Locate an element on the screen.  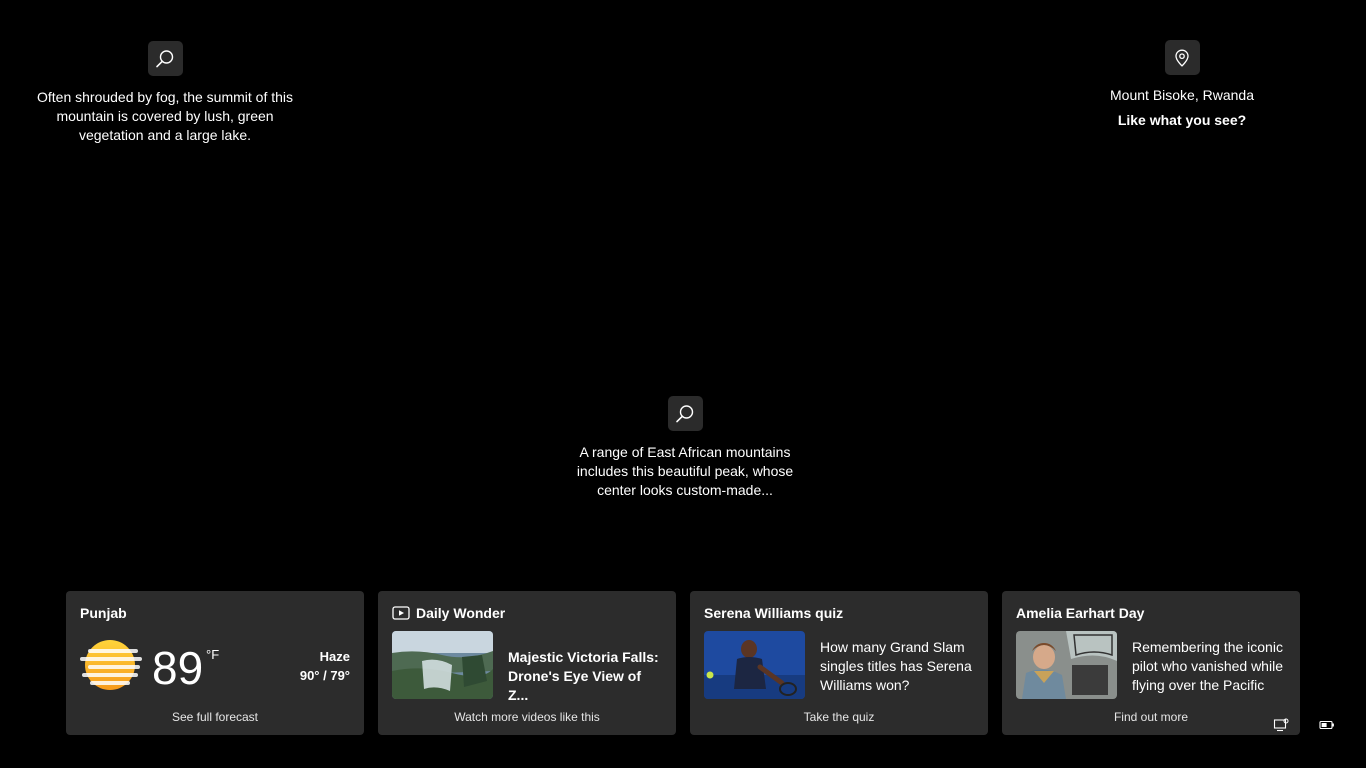
weather-condition: Haze 90° / 79° is located at coordinates (325, 666).